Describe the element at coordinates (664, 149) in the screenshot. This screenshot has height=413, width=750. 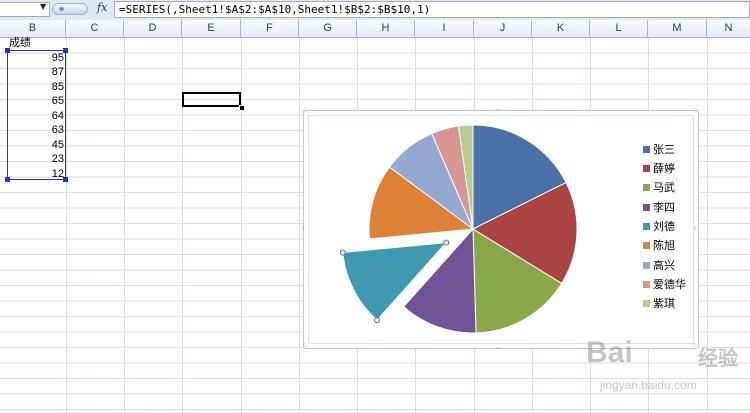
I see `legend-label: 张三` at that location.